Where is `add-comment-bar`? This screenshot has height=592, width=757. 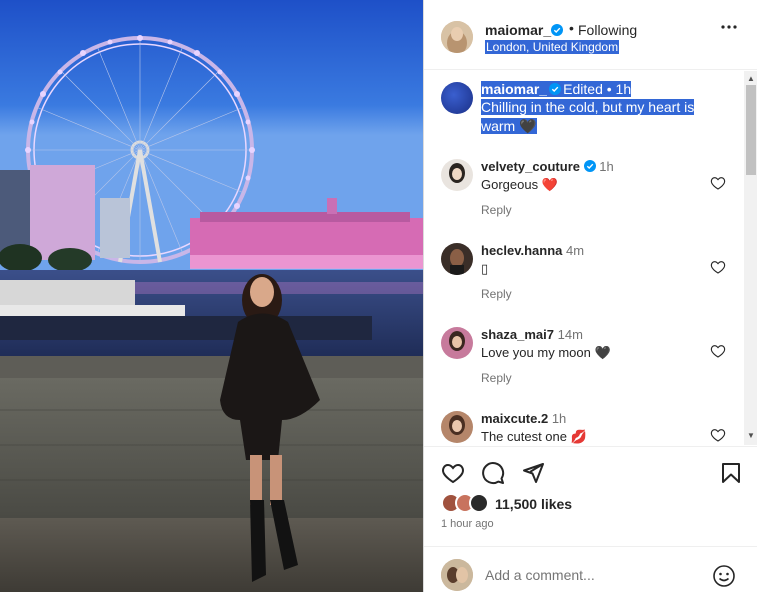
add-comment-bar is located at coordinates (590, 569).